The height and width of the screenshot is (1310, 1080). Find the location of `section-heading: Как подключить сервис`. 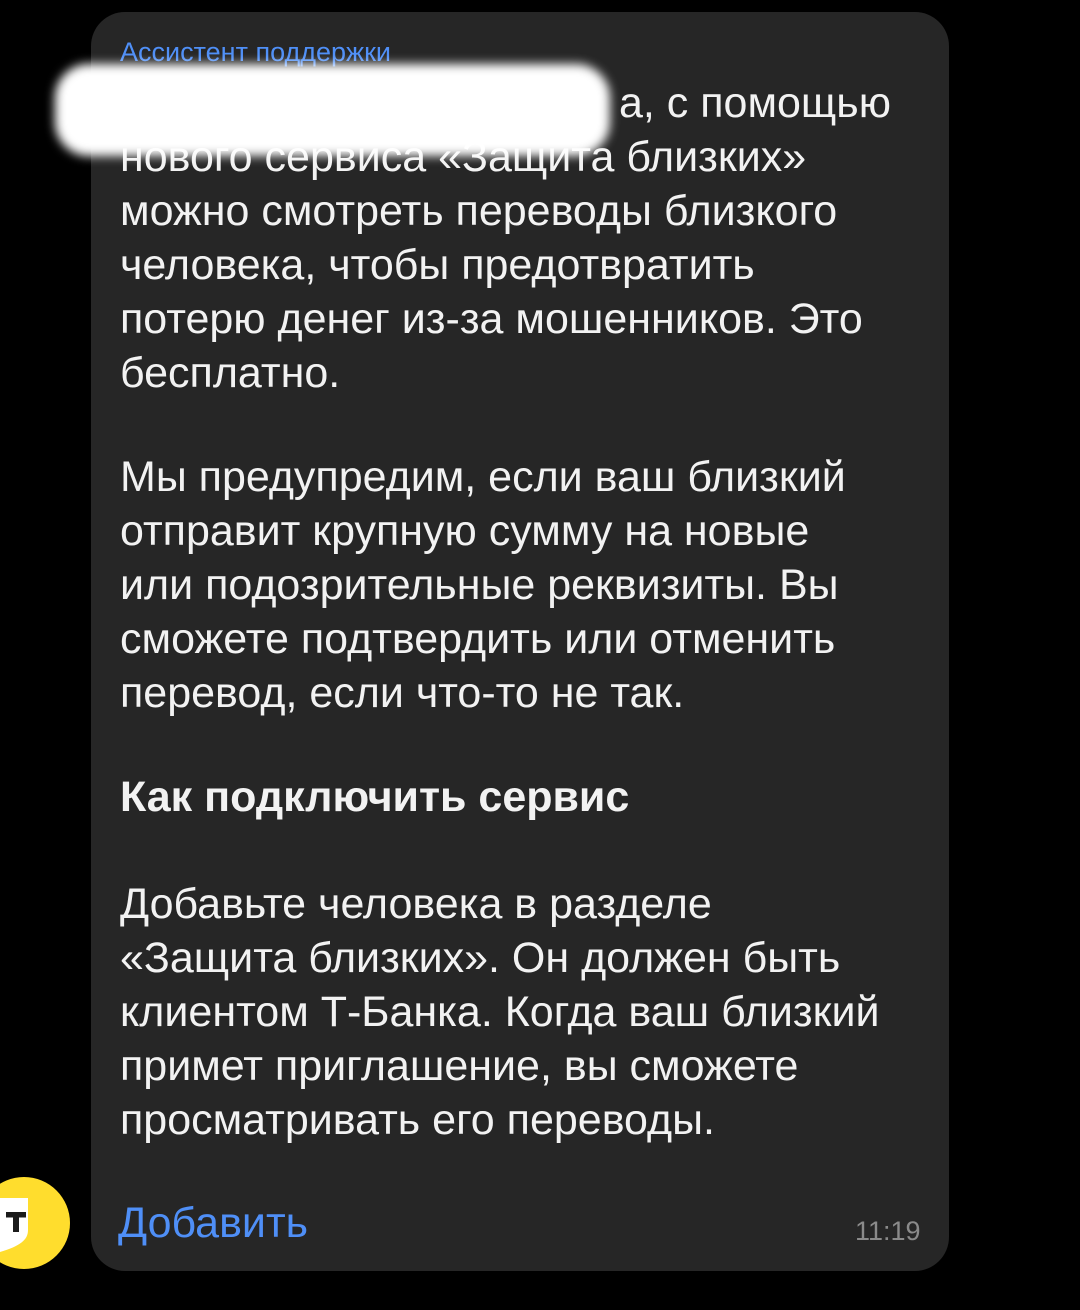

section-heading: Как подключить сервис is located at coordinates (375, 797).